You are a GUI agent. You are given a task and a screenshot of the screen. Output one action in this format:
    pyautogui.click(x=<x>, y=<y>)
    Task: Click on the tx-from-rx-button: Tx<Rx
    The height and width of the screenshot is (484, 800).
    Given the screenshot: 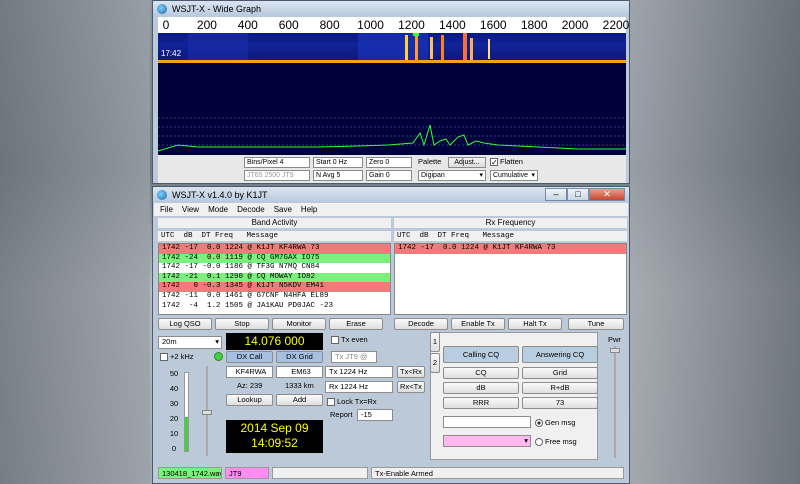 What is the action you would take?
    pyautogui.click(x=411, y=372)
    